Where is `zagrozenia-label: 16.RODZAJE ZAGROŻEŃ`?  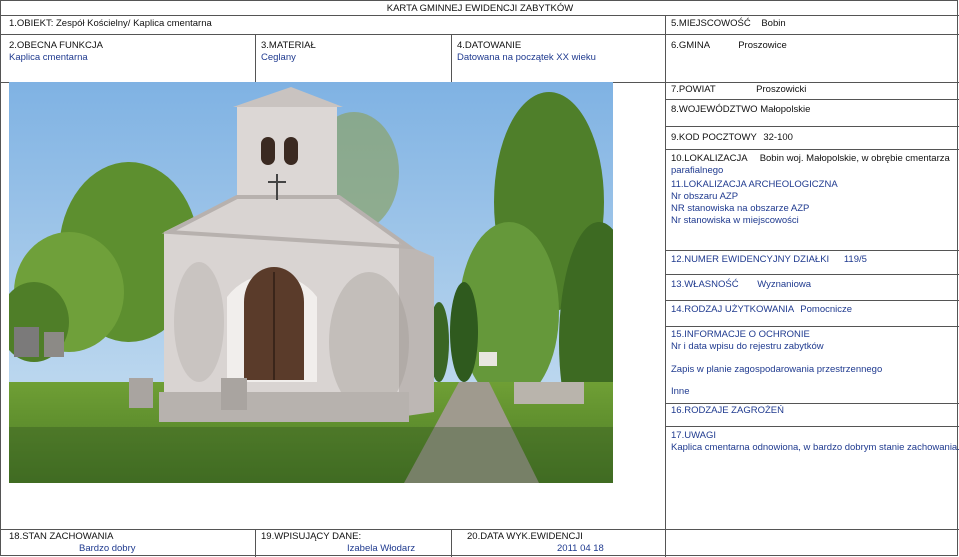
zagrozenia-label: 16.RODZAJE ZAGROŻEŃ is located at coordinates (727, 410).